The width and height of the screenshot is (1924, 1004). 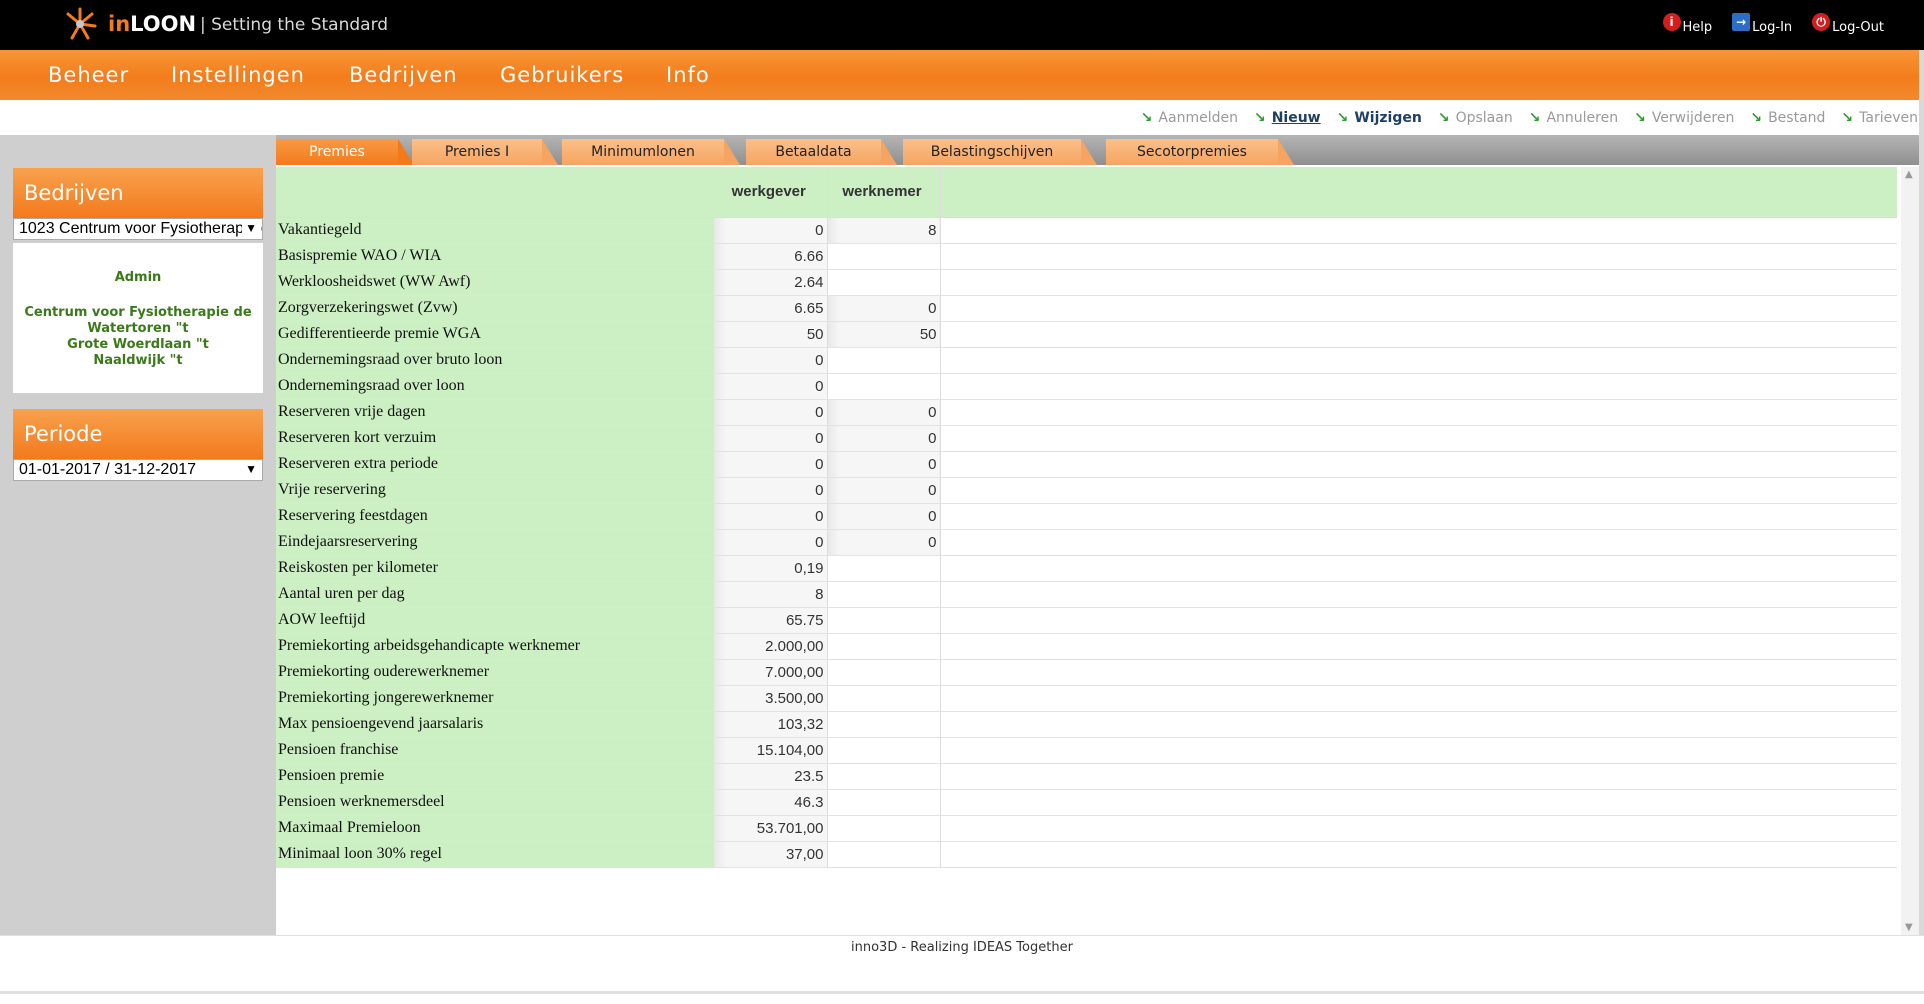 I want to click on tab-betaaldata: Betaaldata, so click(x=821, y=152).